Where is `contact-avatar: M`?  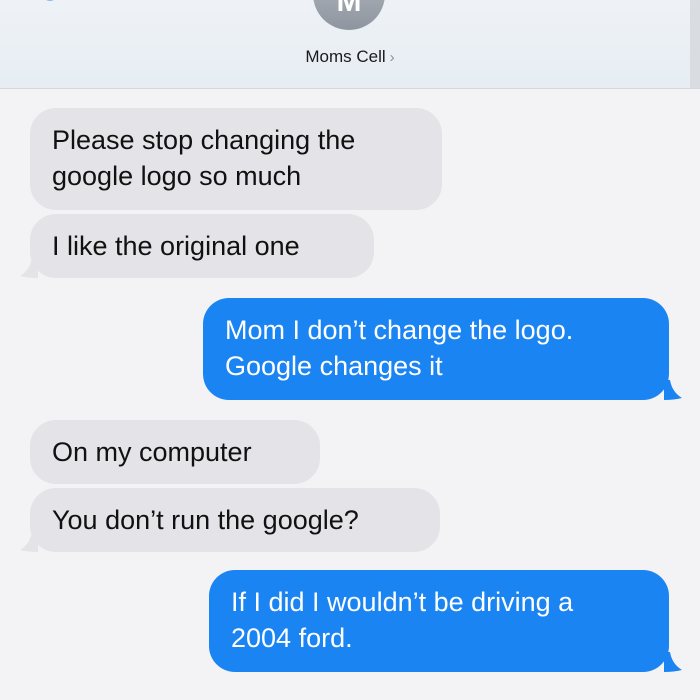
contact-avatar: M is located at coordinates (349, 15).